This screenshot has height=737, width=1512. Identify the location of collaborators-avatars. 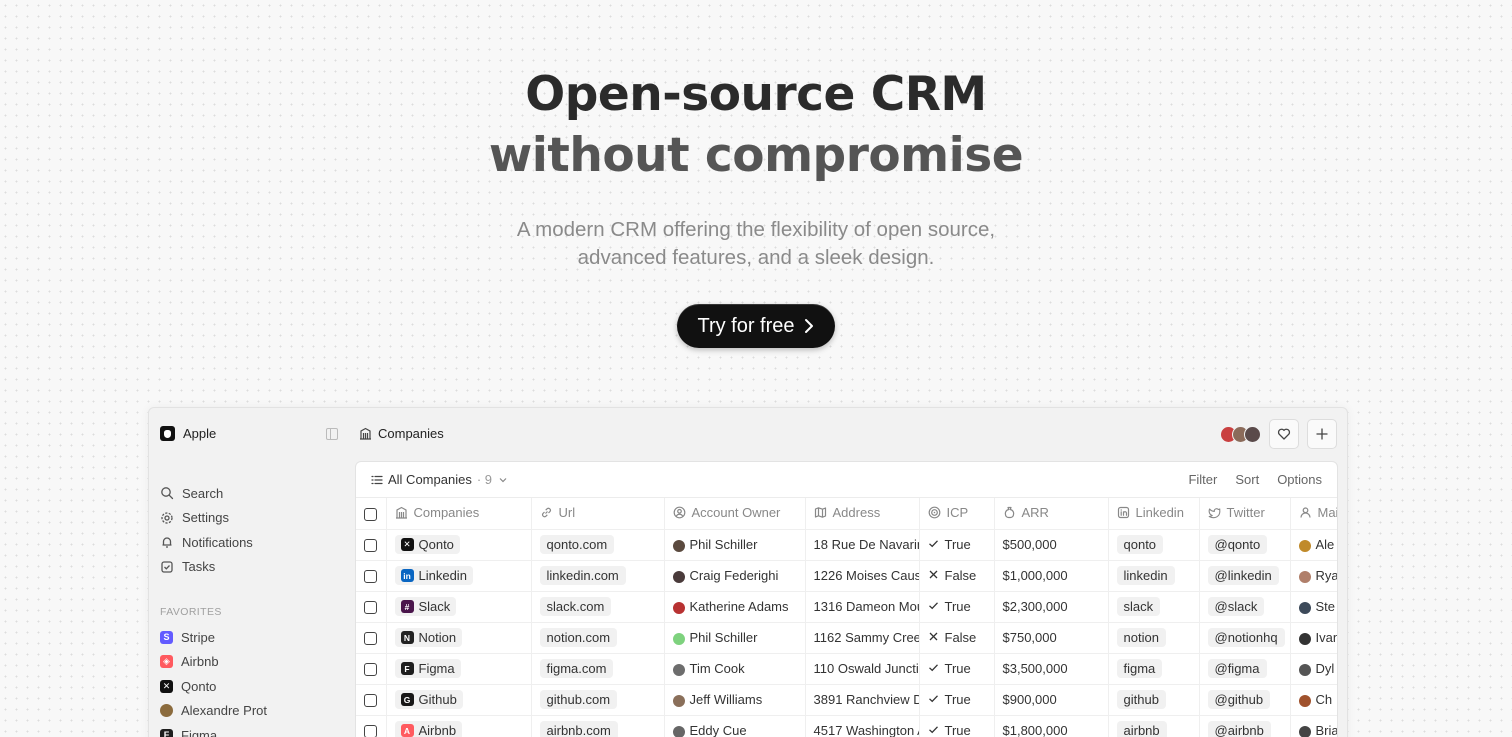
(1240, 434).